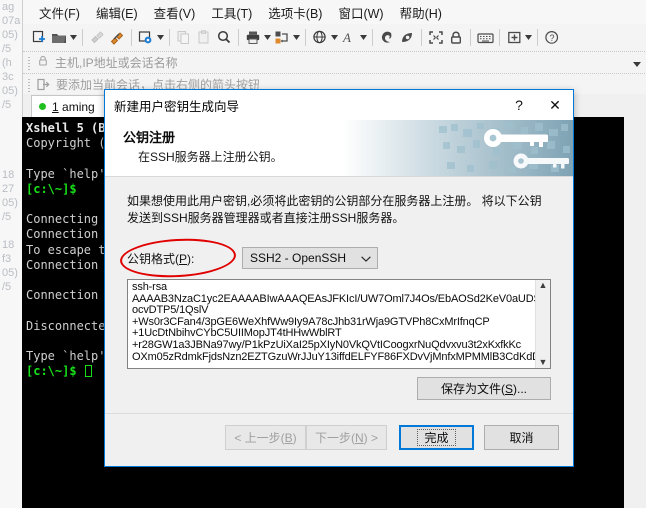 This screenshot has width=646, height=508. I want to click on menu-item-6: 帮助(H), so click(421, 12).